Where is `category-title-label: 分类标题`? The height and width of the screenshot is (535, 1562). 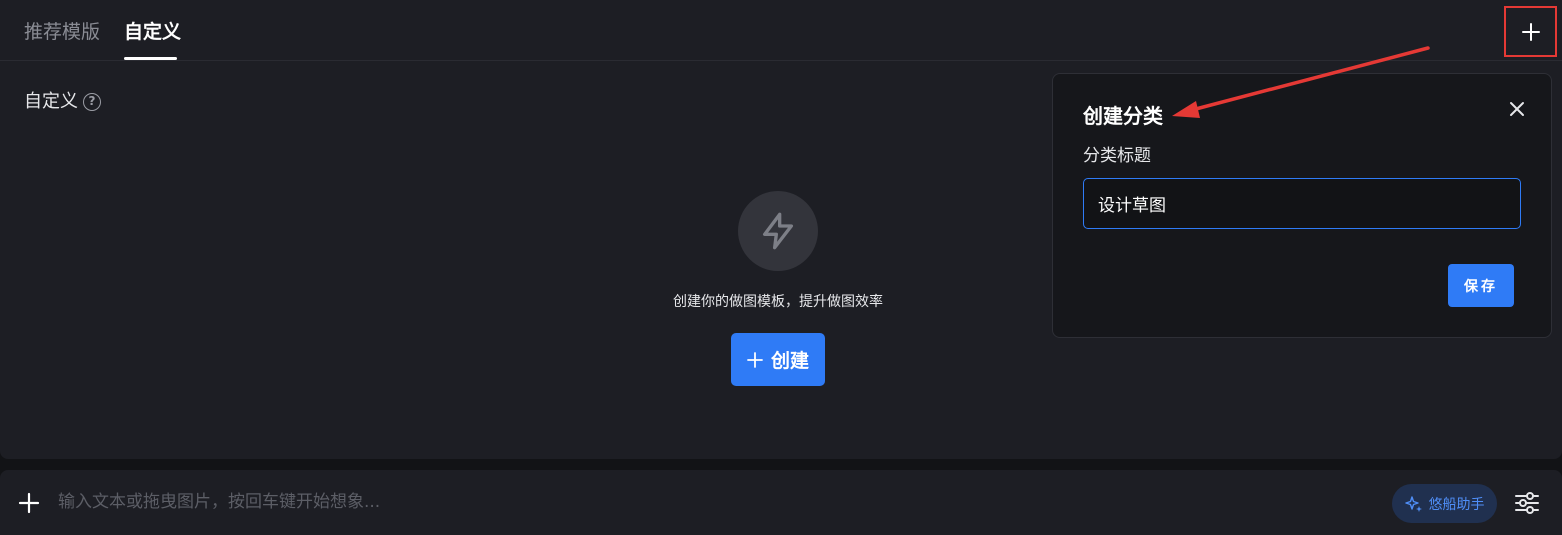 category-title-label: 分类标题 is located at coordinates (1117, 156).